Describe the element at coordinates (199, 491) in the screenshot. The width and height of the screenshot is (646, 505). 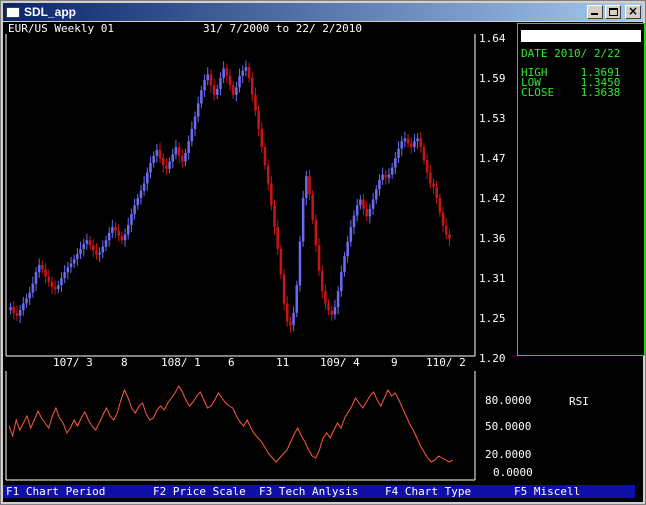
I see `fkey-price-scale: F2 Price Scale` at that location.